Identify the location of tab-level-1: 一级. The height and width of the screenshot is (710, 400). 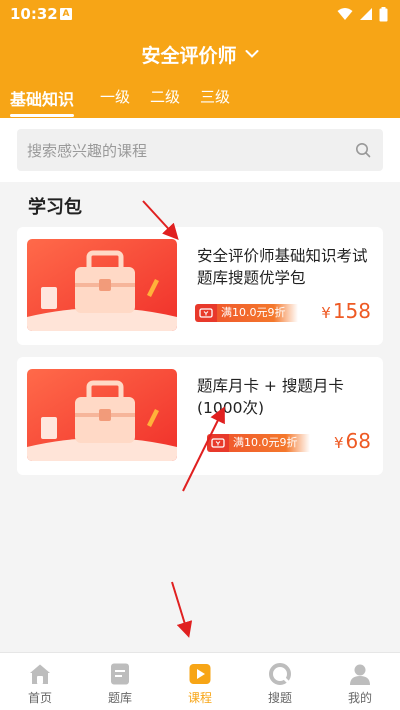
(115, 96).